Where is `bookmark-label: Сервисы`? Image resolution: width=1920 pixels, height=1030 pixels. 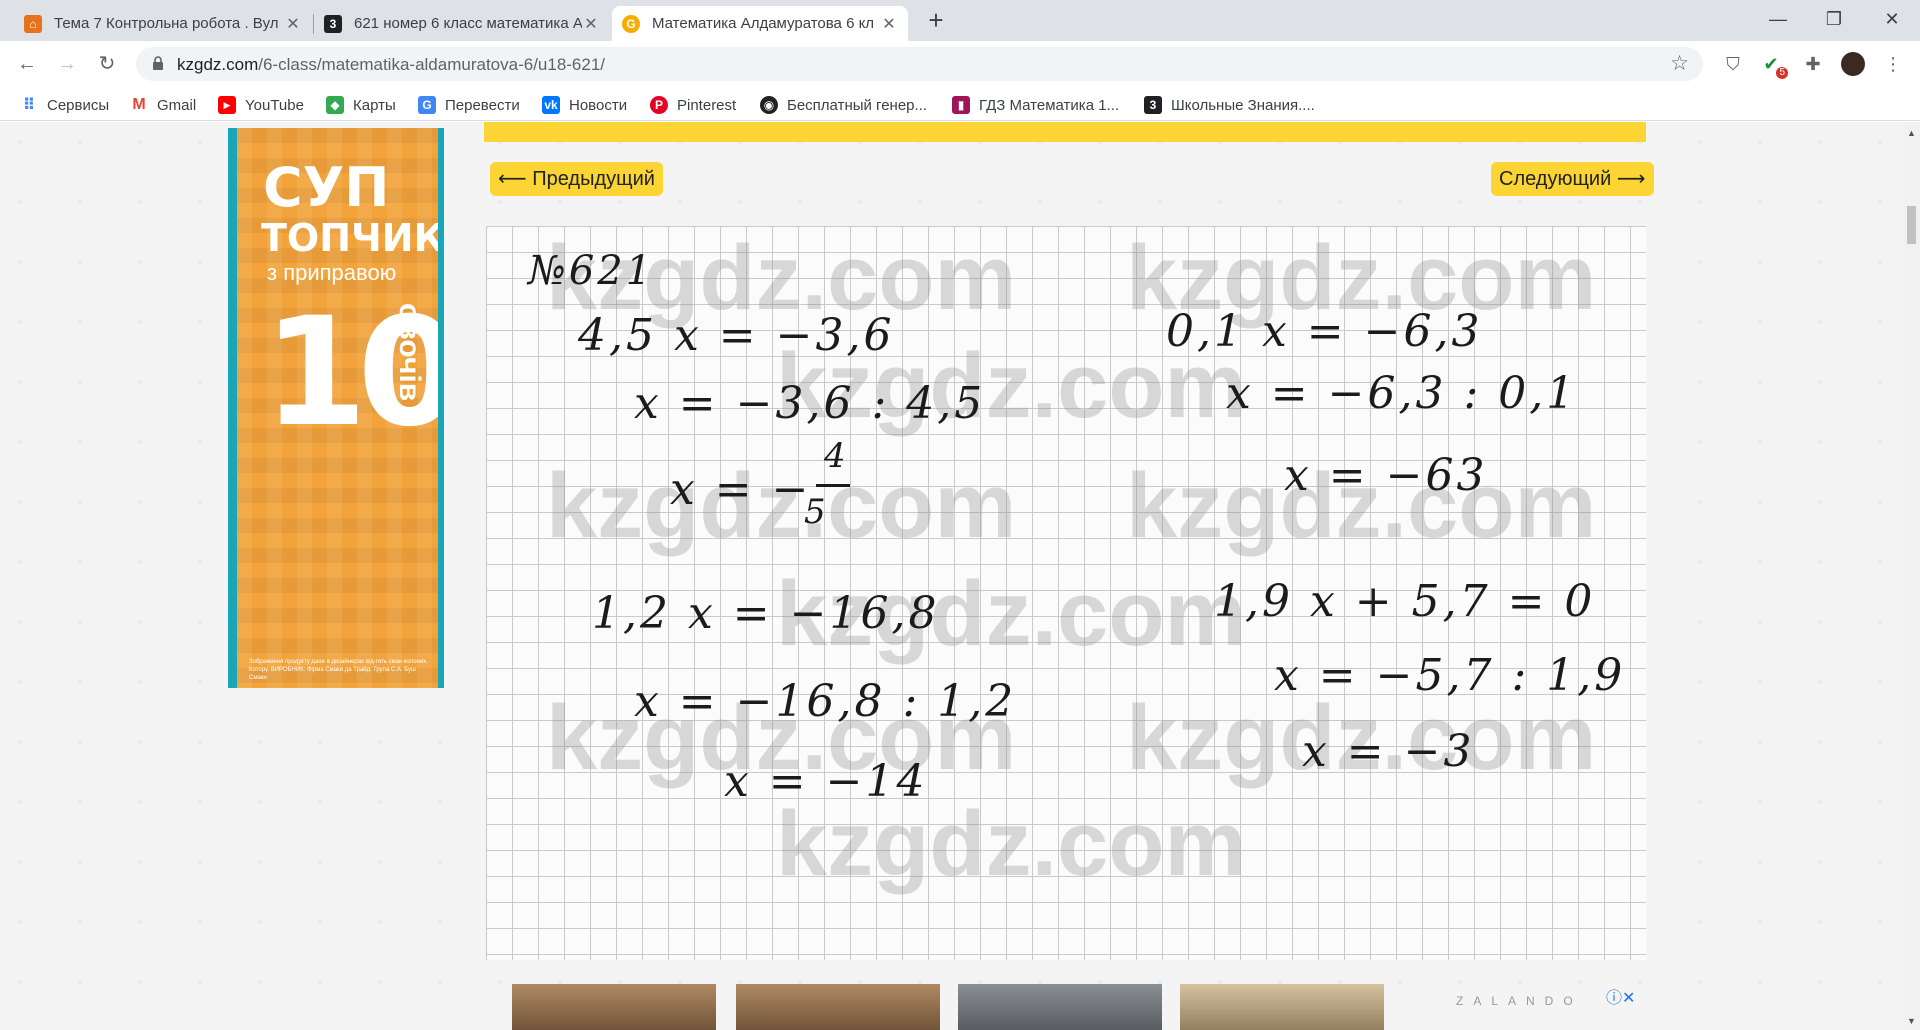
bookmark-label: Сервисы is located at coordinates (78, 105).